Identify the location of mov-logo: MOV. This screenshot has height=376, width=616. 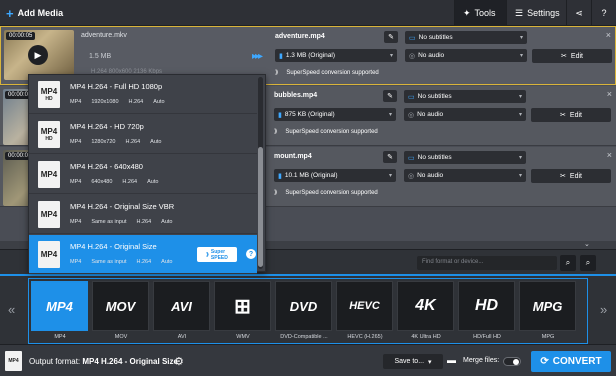
(120, 306).